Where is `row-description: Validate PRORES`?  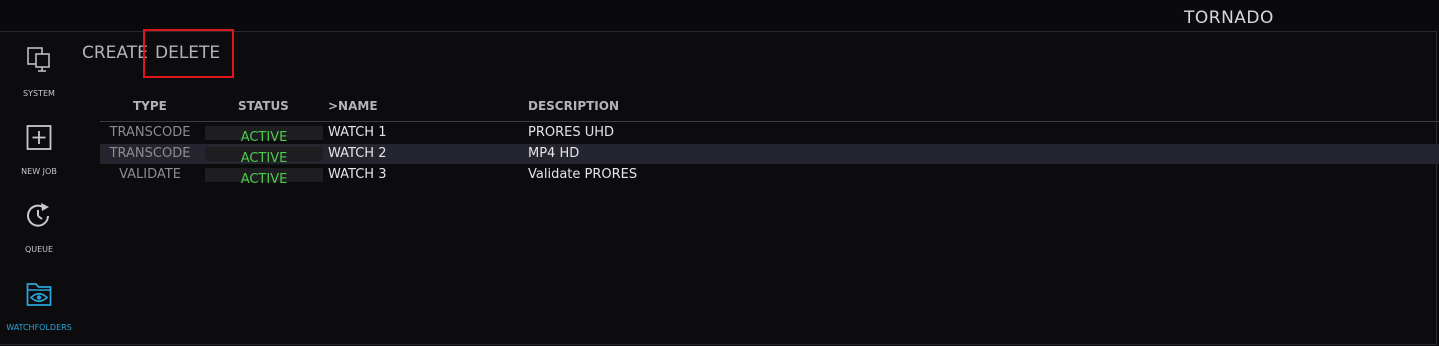
row-description: Validate PRORES is located at coordinates (583, 174).